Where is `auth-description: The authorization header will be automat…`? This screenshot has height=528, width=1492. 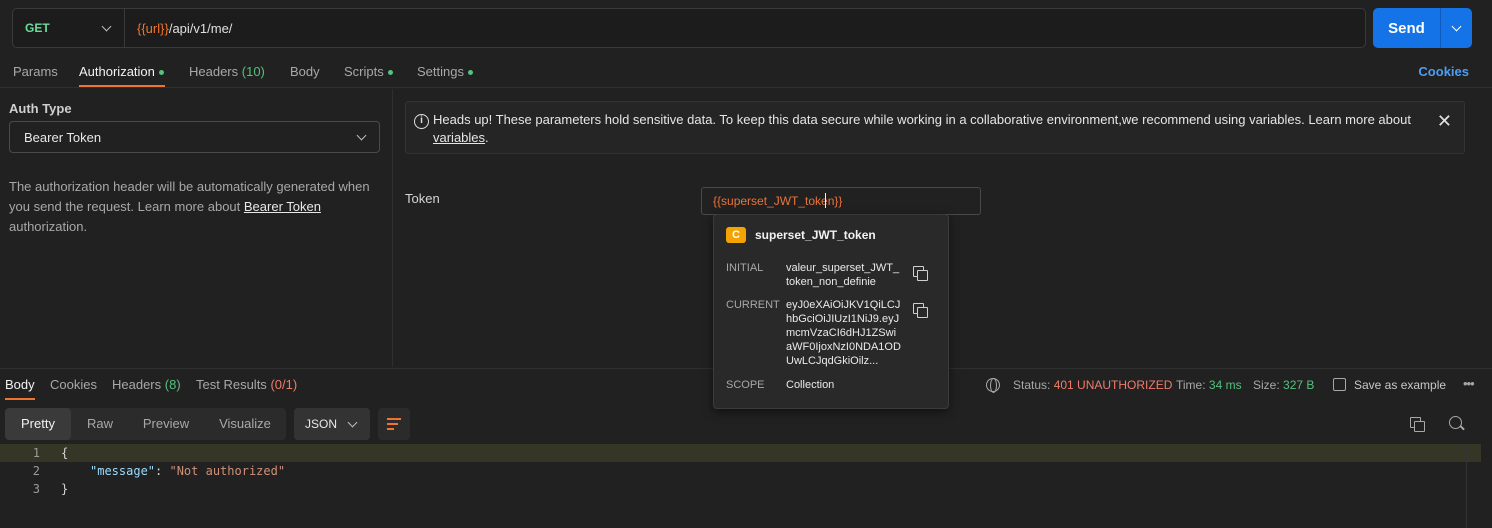
auth-description: The authorization header will be automat… is located at coordinates (195, 207).